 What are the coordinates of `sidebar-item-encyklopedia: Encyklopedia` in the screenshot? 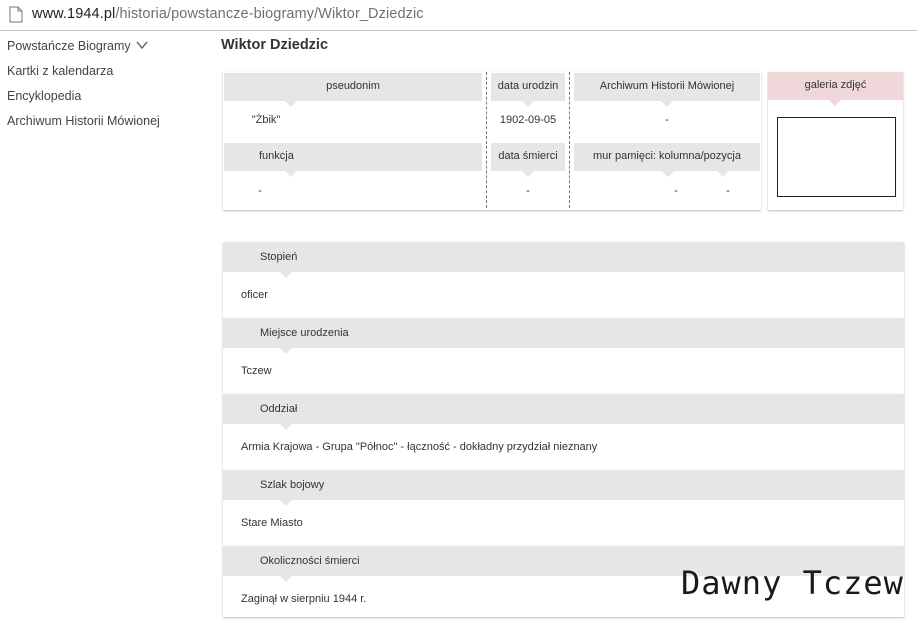 It's located at (83, 100).